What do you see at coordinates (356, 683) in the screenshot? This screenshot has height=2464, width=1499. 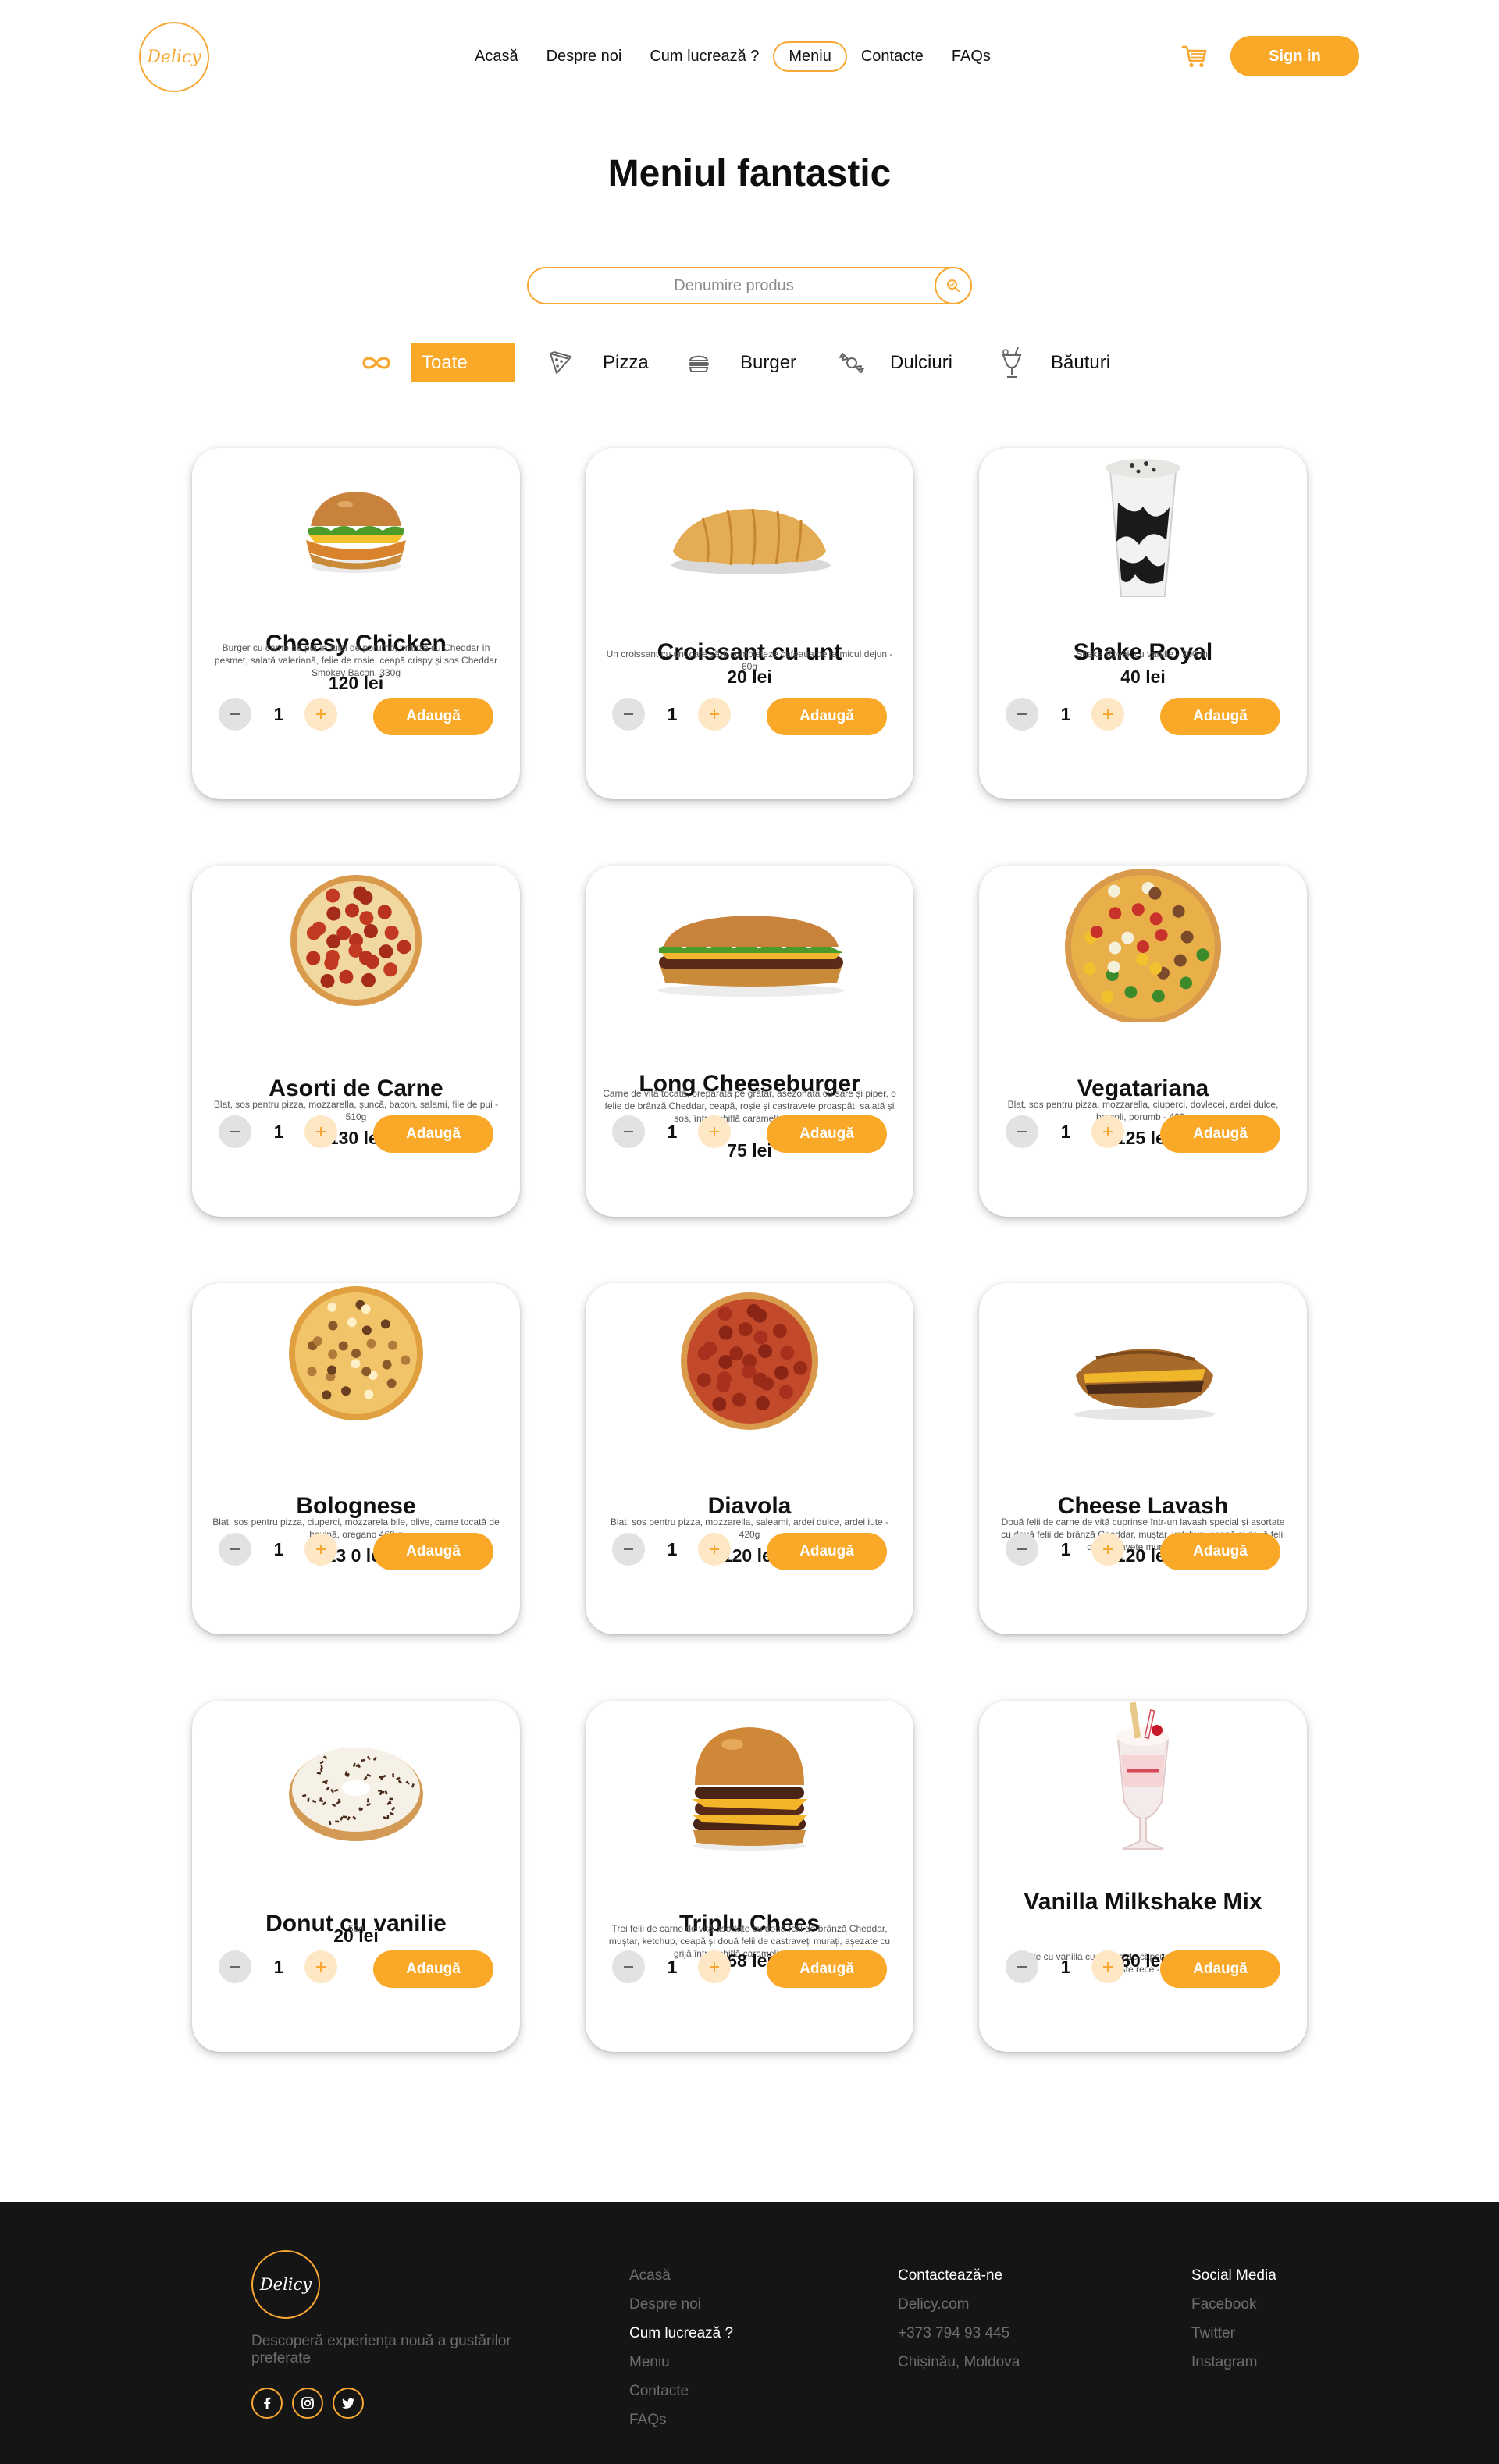 I see `product-price: 120 lei` at bounding box center [356, 683].